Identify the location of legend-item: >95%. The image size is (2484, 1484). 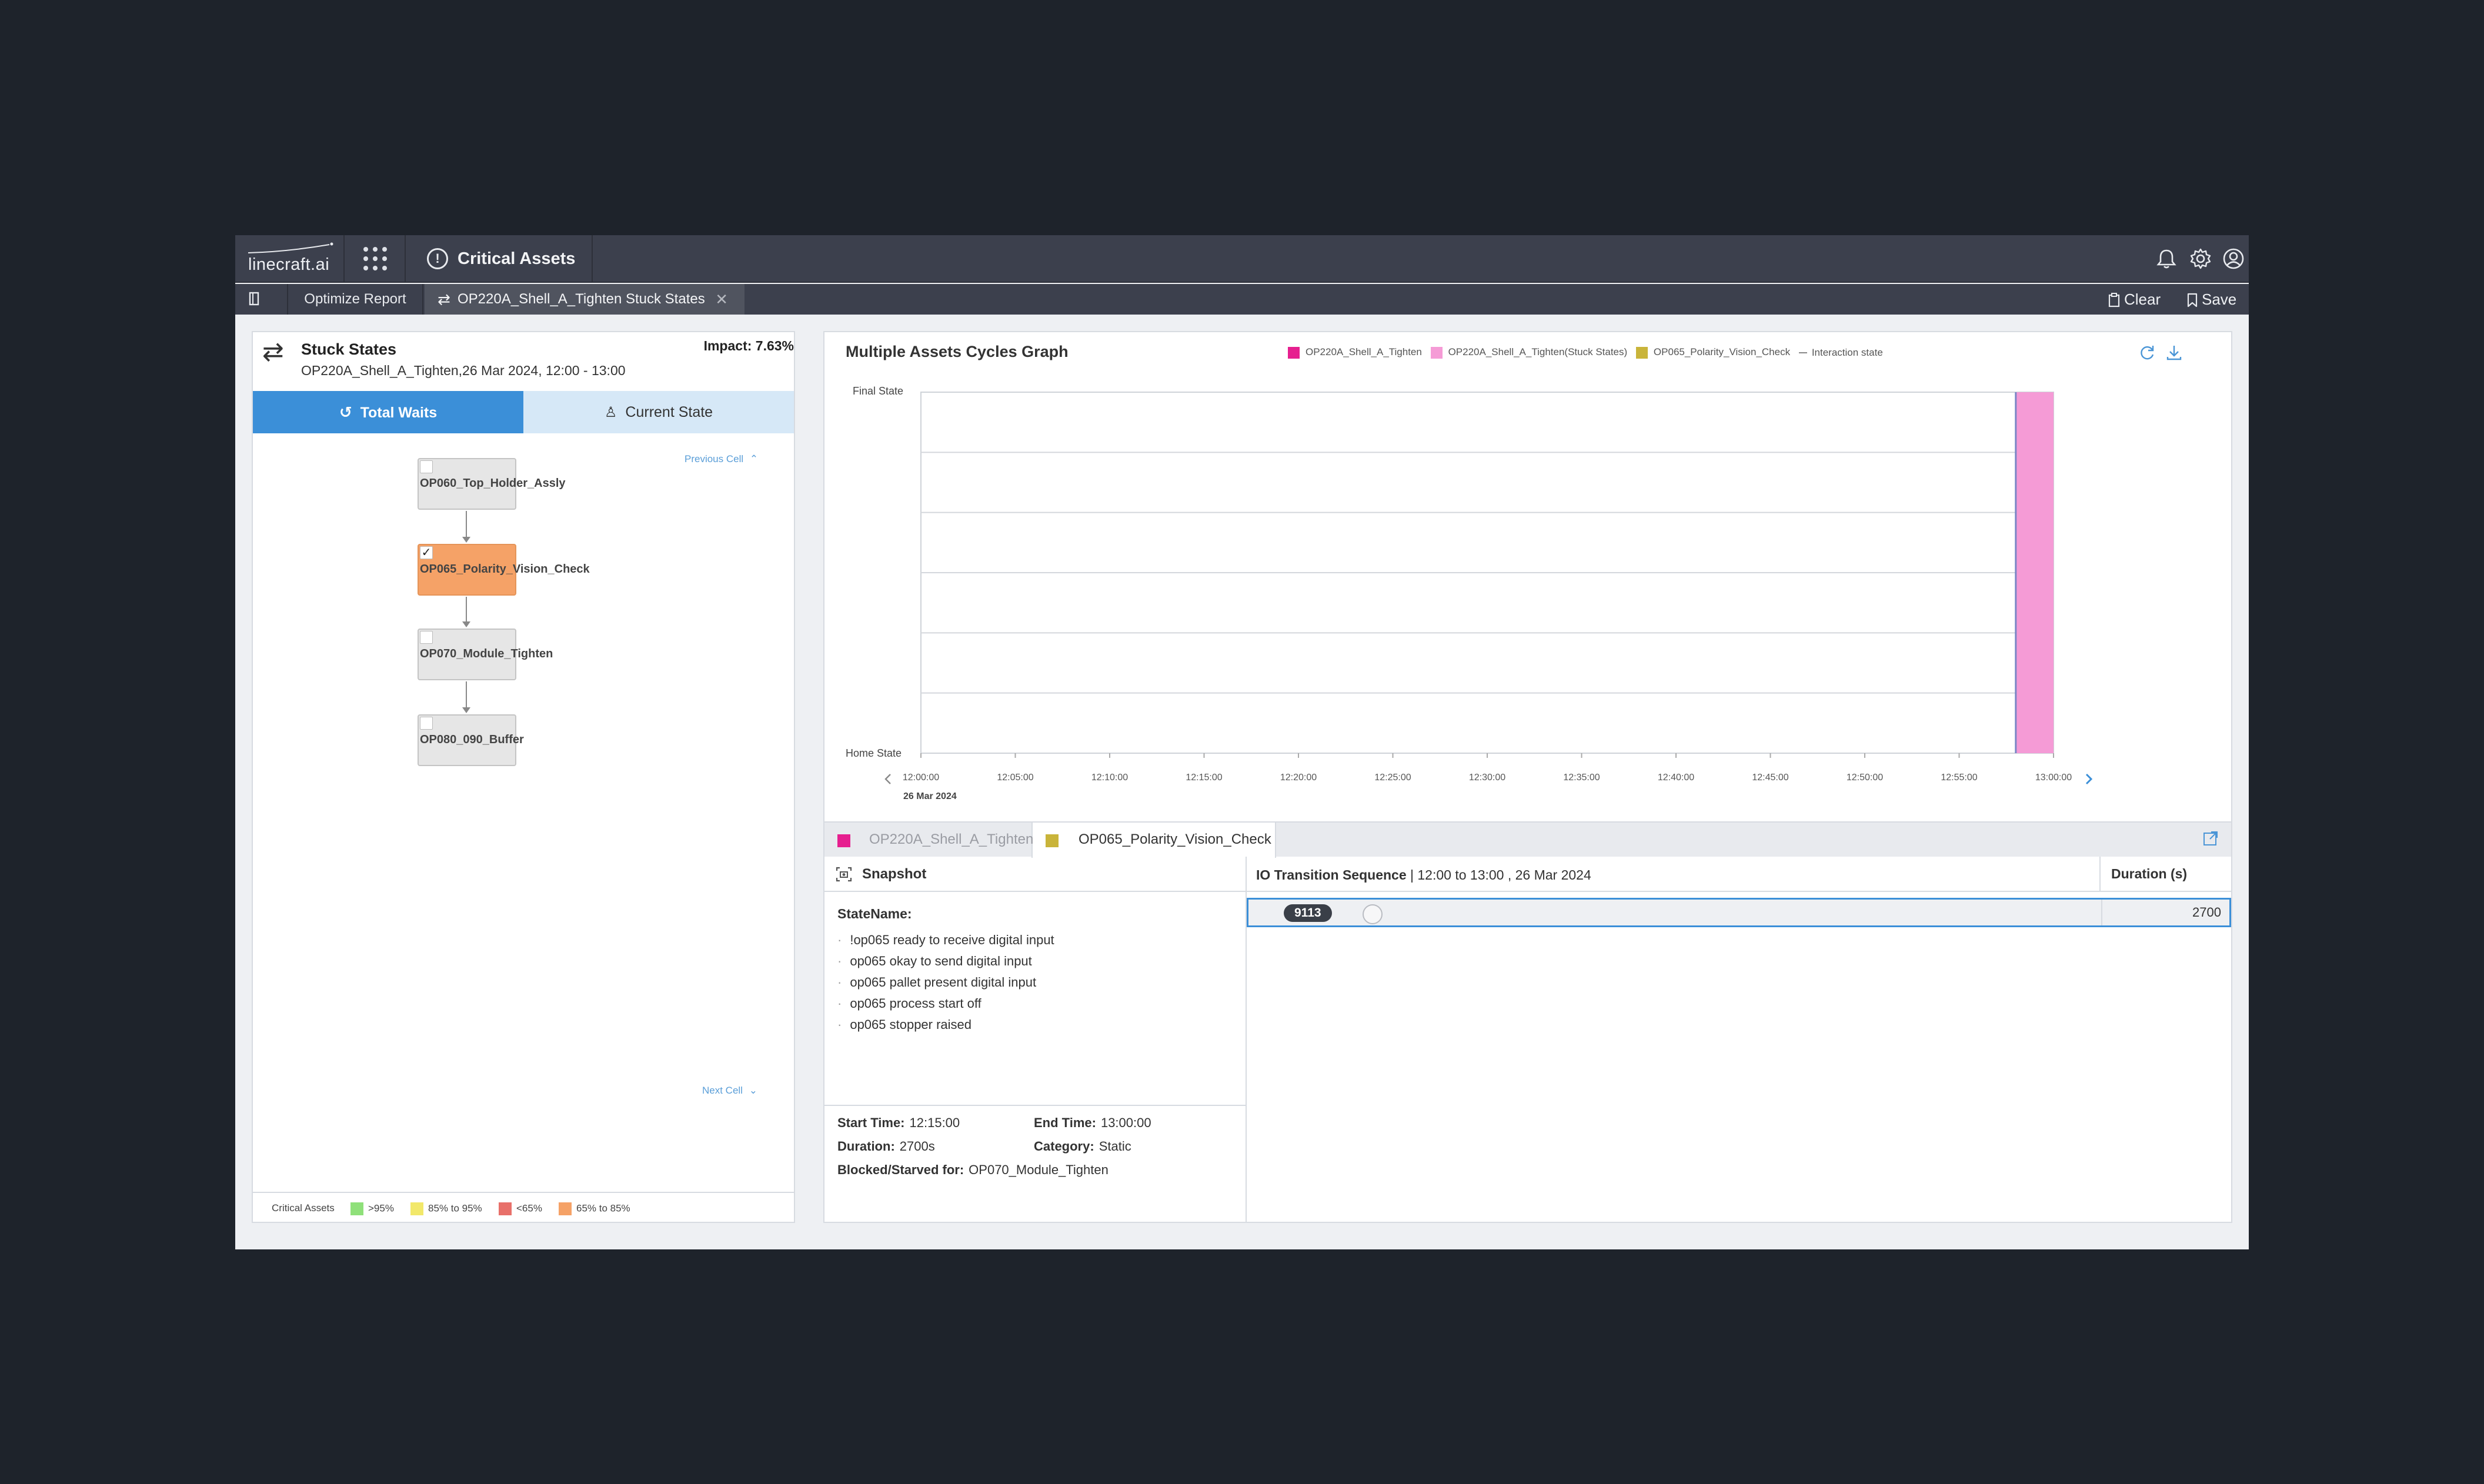
(372, 1208).